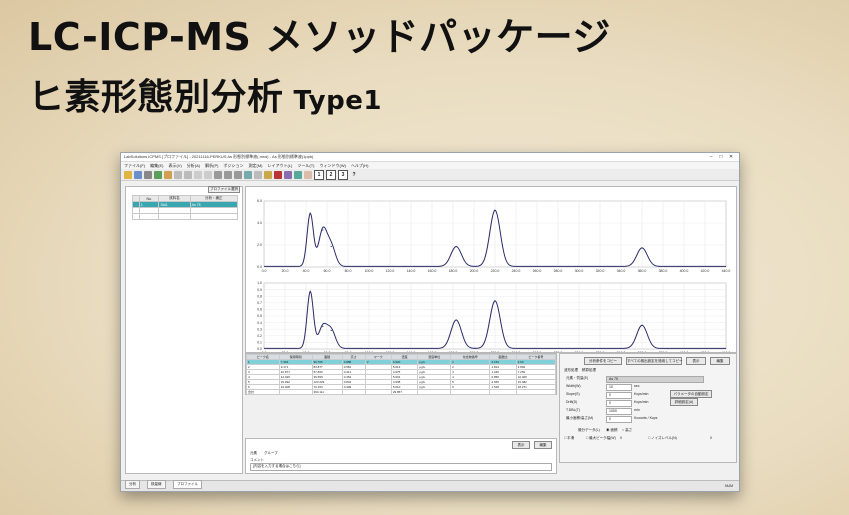  Describe the element at coordinates (621, 351) in the screenshot. I see `x-tick-label: 340.0` at that location.